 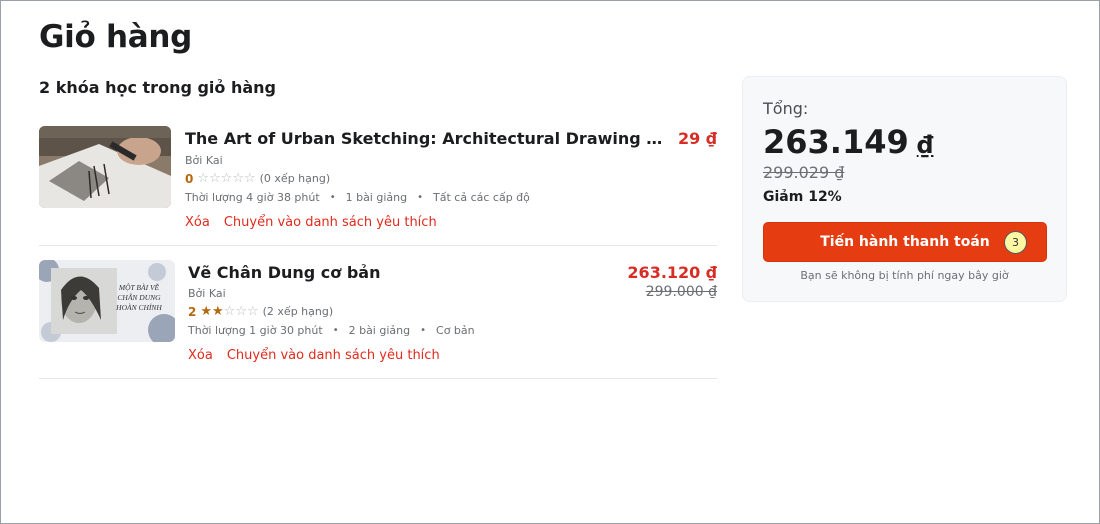 I want to click on course-level: Tất cả các cấp độ, so click(x=481, y=197).